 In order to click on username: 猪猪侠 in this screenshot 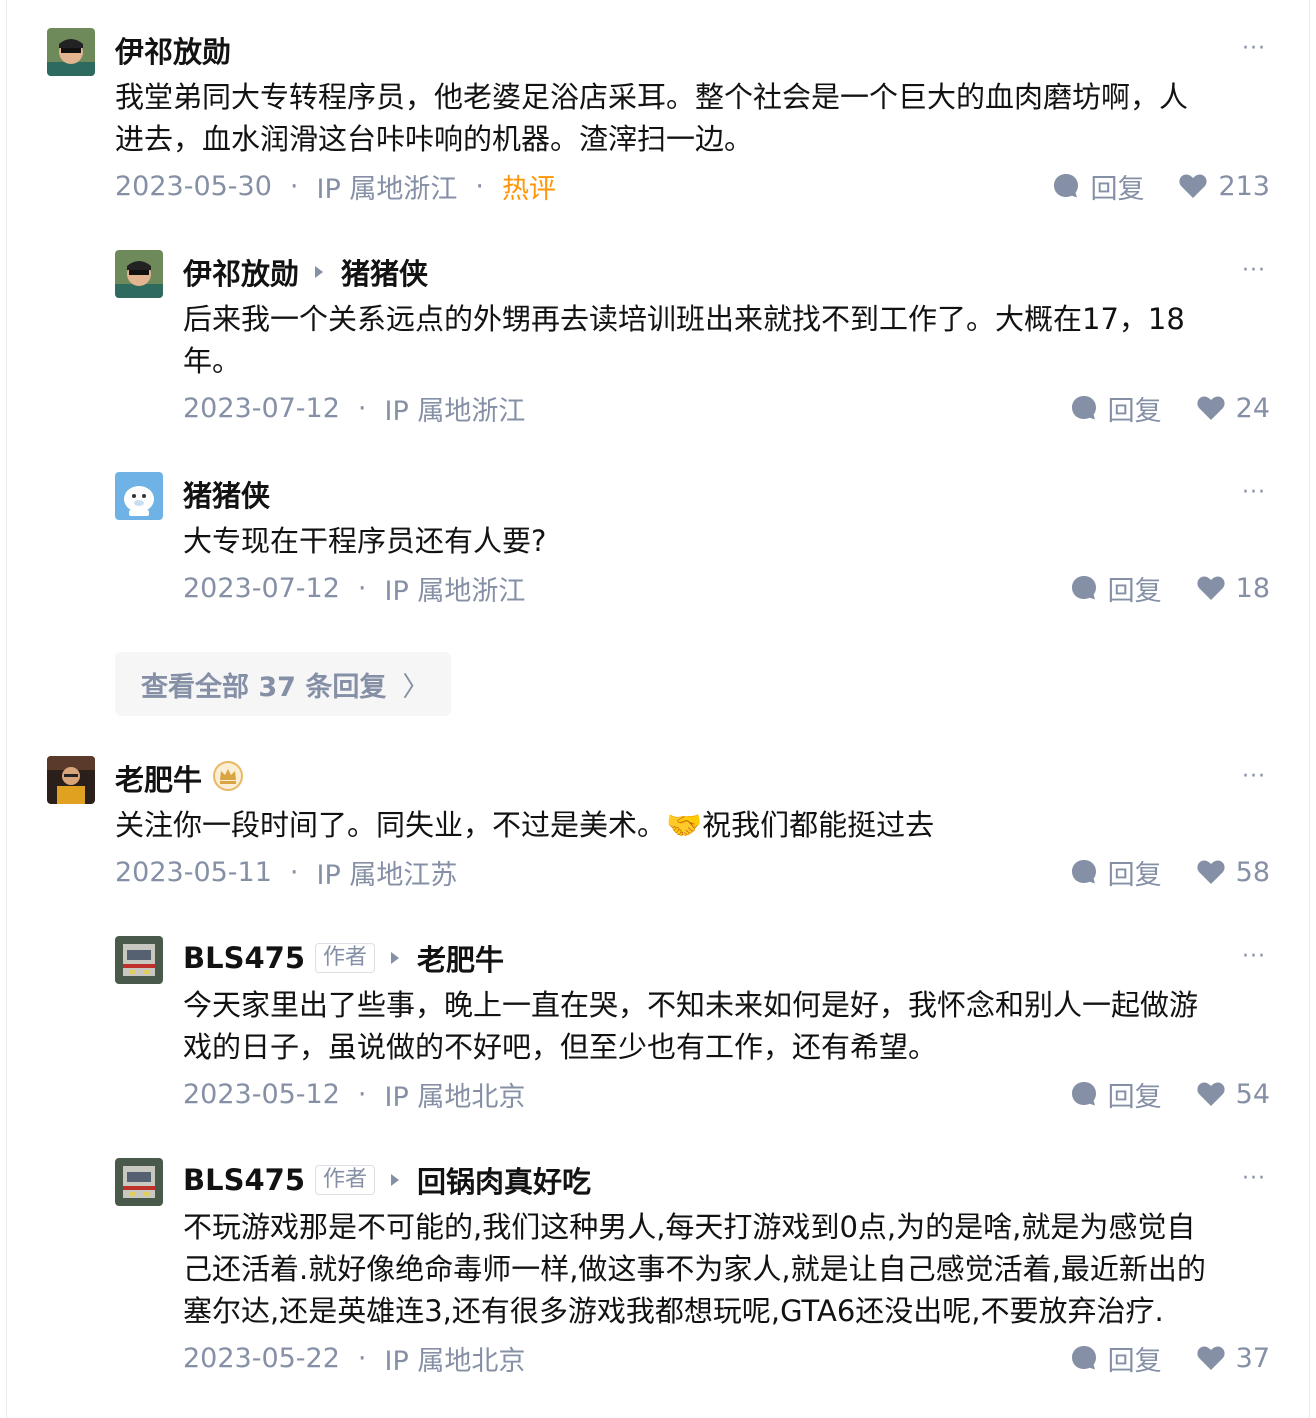, I will do `click(226, 494)`.